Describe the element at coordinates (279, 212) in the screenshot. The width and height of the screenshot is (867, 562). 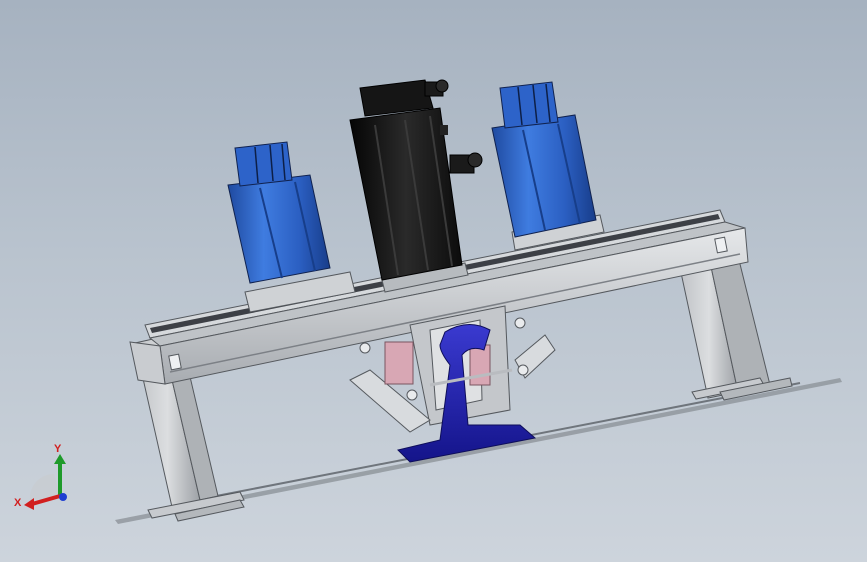
I see `left-servo-motor` at that location.